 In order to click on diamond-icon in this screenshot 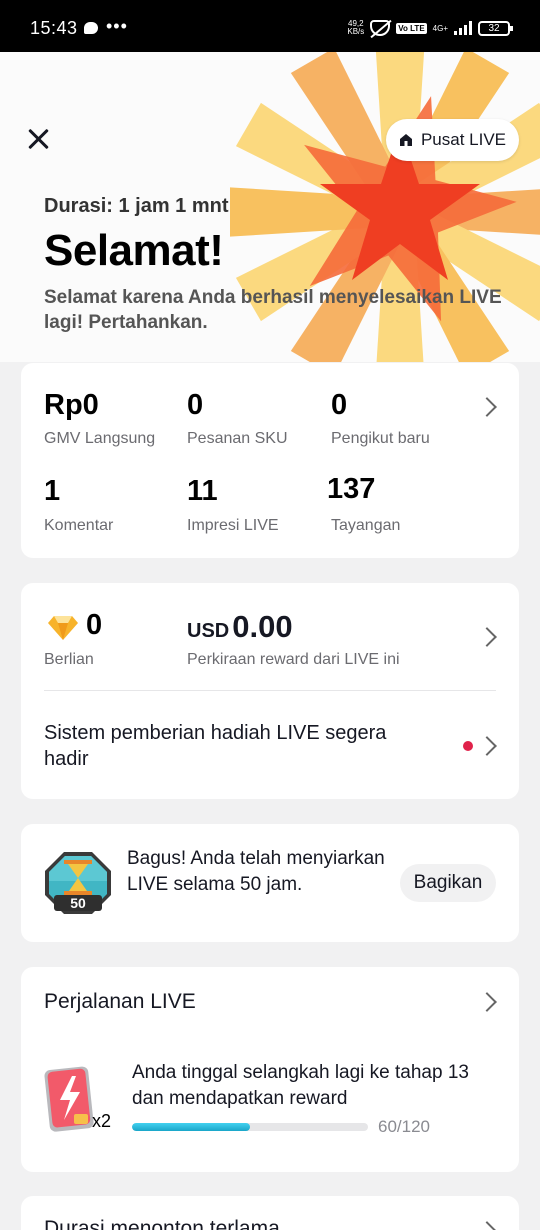, I will do `click(63, 628)`.